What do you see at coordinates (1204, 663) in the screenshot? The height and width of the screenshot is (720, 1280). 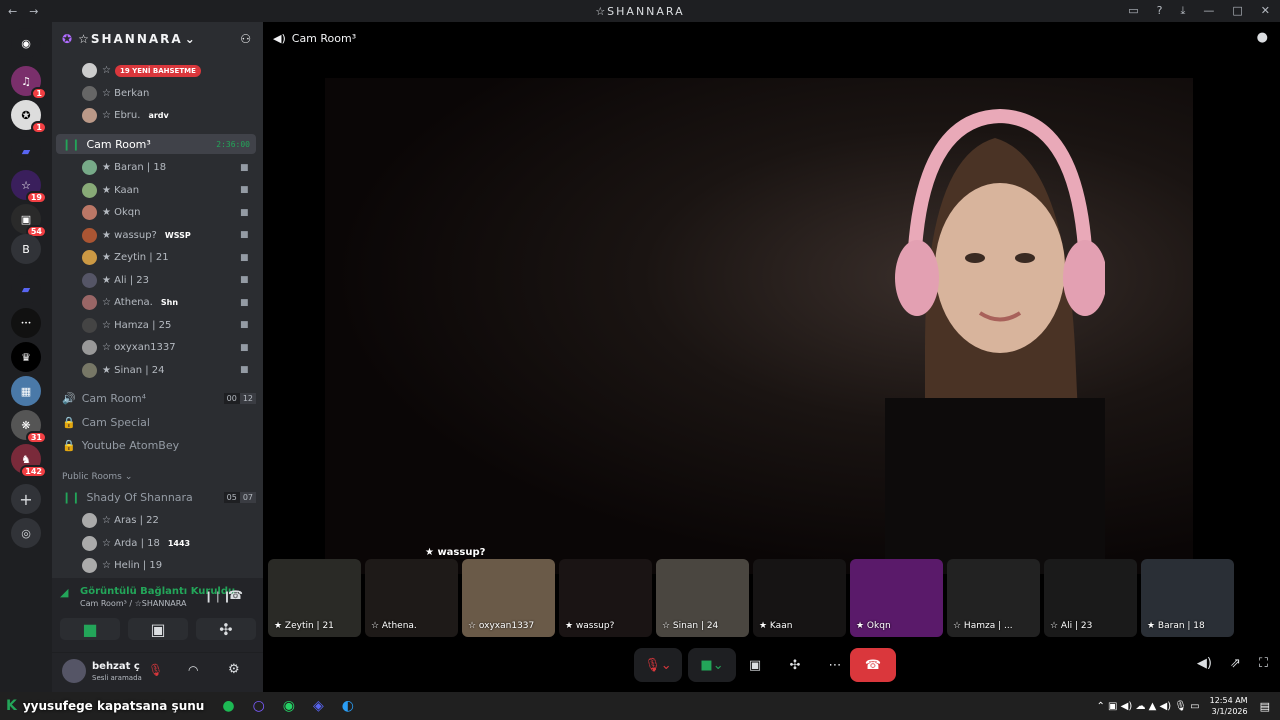 I see `volume-icon: ◀)` at bounding box center [1204, 663].